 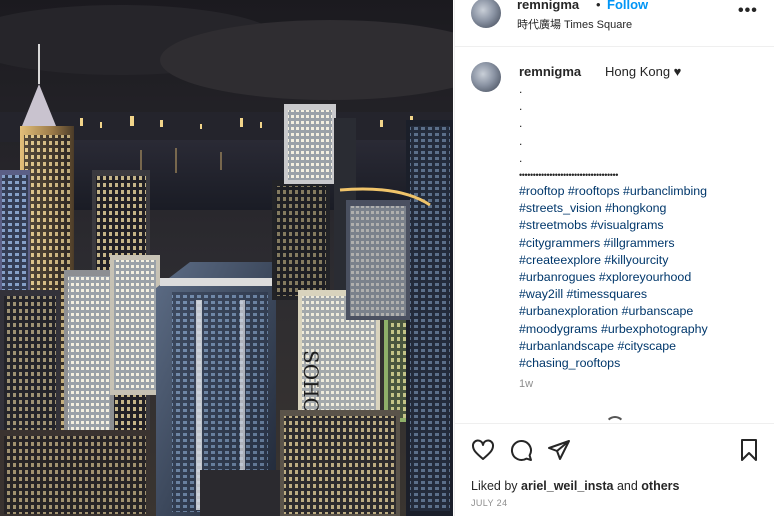 What do you see at coordinates (489, 503) in the screenshot?
I see `post-date: JULY 24` at bounding box center [489, 503].